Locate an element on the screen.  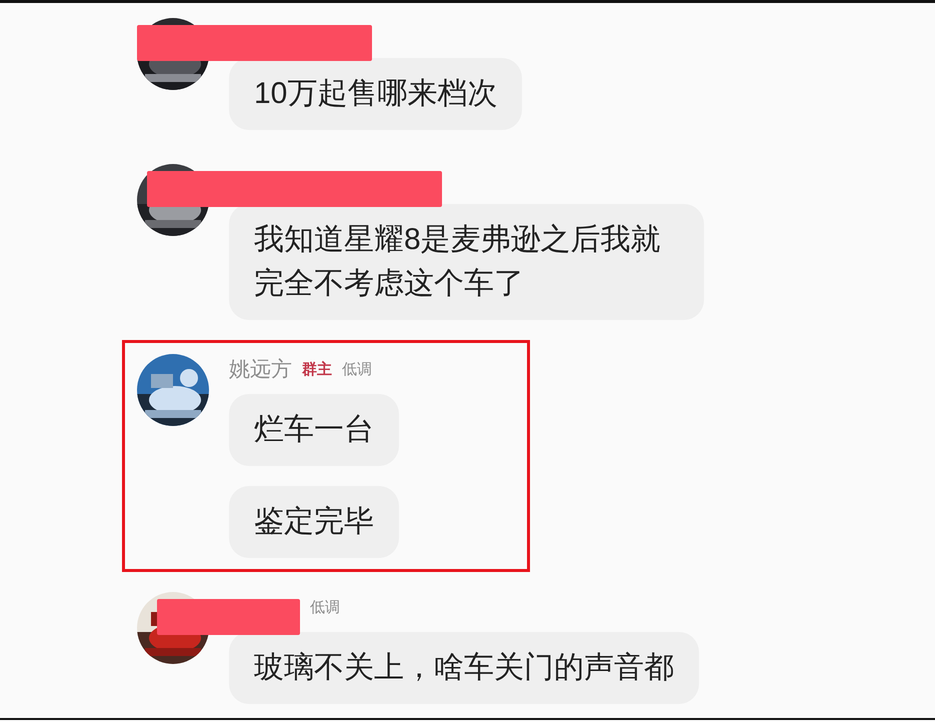
owner-tag: 群主 is located at coordinates (317, 369).